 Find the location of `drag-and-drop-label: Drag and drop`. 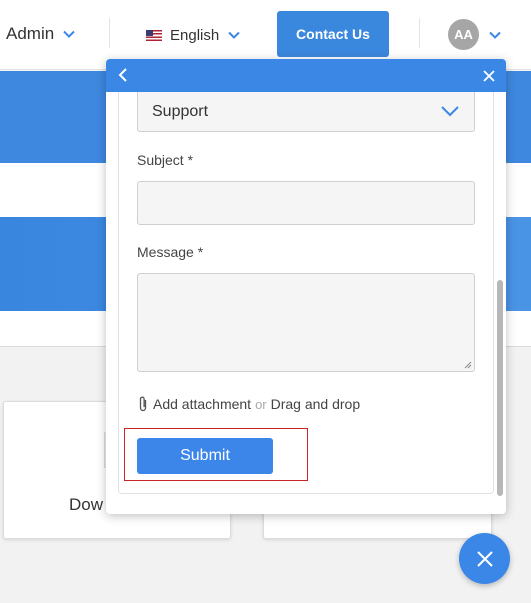

drag-and-drop-label: Drag and drop is located at coordinates (315, 404).